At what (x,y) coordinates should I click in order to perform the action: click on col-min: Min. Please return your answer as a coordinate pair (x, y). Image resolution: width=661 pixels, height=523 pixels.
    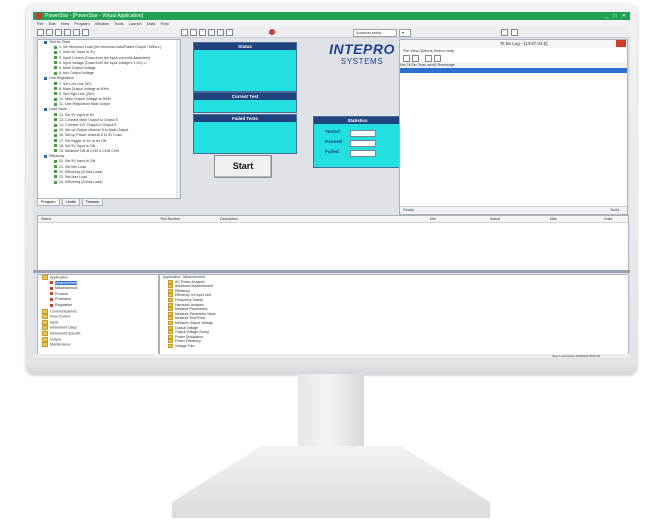
    Looking at the image, I should click on (433, 219).